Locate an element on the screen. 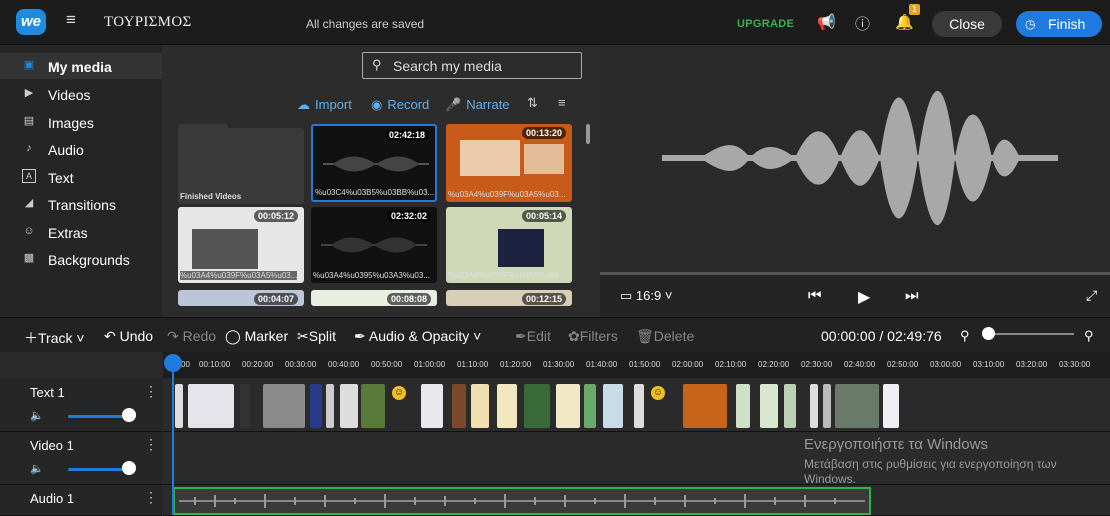 Image resolution: width=1110 pixels, height=516 pixels. sidebar-item-backgrounds: ▩ Backgrounds is located at coordinates (81, 259).